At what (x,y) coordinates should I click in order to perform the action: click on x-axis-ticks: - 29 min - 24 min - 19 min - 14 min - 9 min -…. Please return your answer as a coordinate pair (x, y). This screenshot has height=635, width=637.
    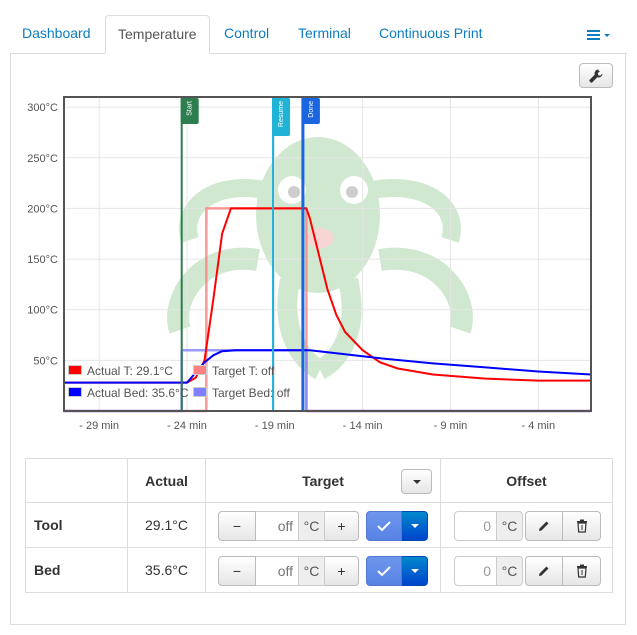
    Looking at the image, I should click on (317, 426).